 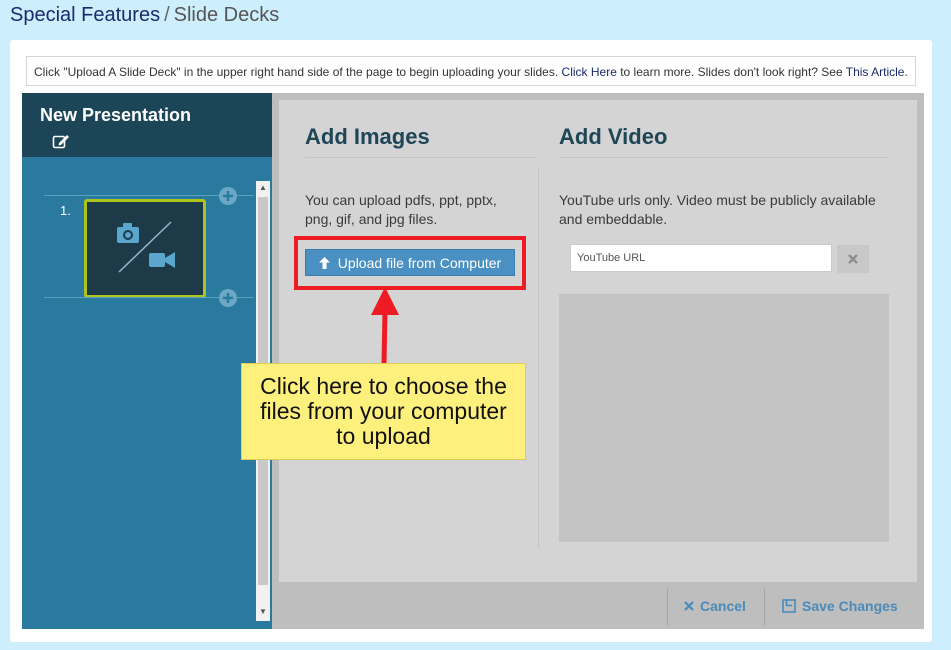 What do you see at coordinates (589, 72) in the screenshot?
I see `click-here-link: Click Here` at bounding box center [589, 72].